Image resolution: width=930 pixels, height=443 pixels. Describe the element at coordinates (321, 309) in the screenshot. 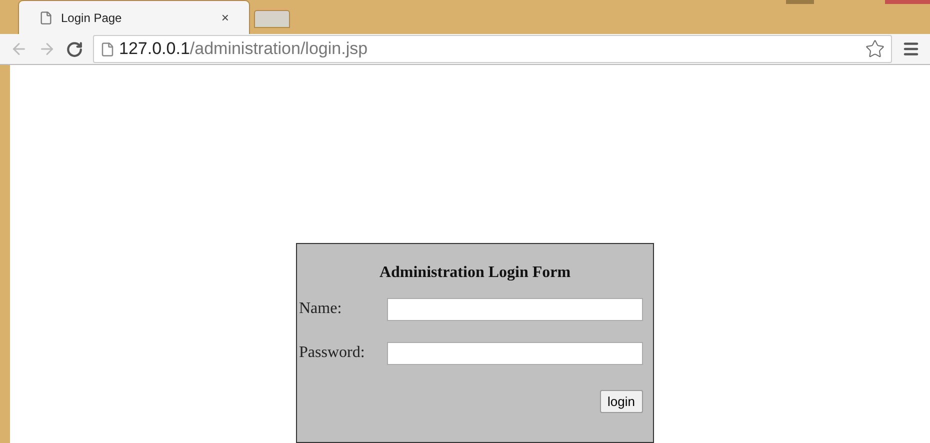

I see `field-label: Name:` at that location.